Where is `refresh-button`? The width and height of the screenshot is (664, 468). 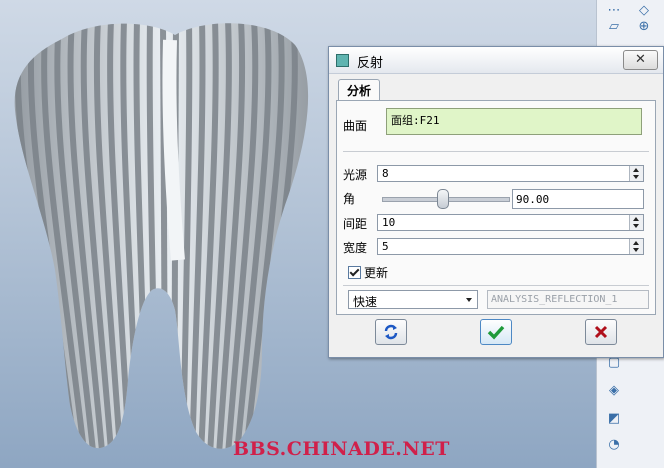 refresh-button is located at coordinates (391, 332).